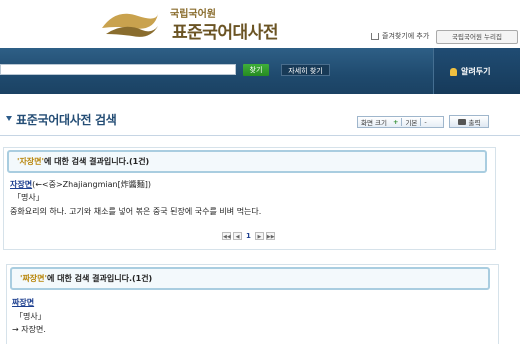 Image resolution: width=520 pixels, height=344 pixels. What do you see at coordinates (411, 122) in the screenshot?
I see `zoom-default-button: 기본` at bounding box center [411, 122].